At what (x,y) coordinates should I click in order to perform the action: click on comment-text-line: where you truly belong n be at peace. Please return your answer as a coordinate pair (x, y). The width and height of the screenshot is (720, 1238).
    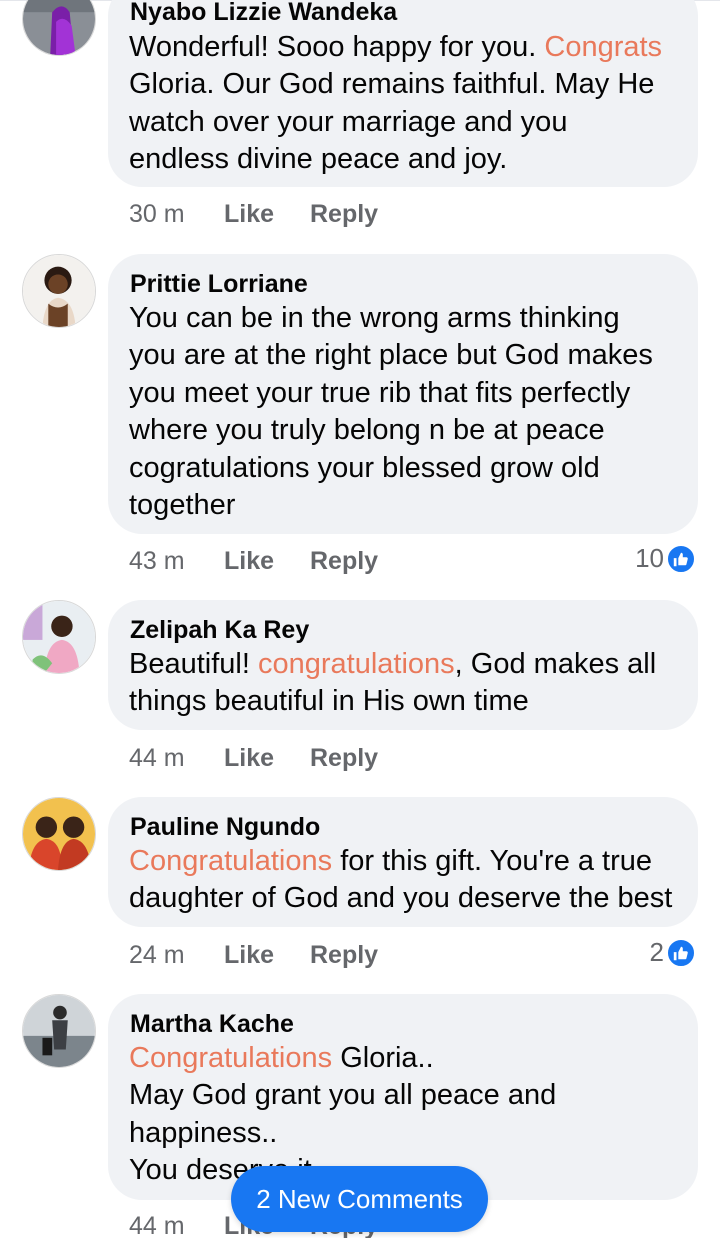
    Looking at the image, I should click on (405, 430).